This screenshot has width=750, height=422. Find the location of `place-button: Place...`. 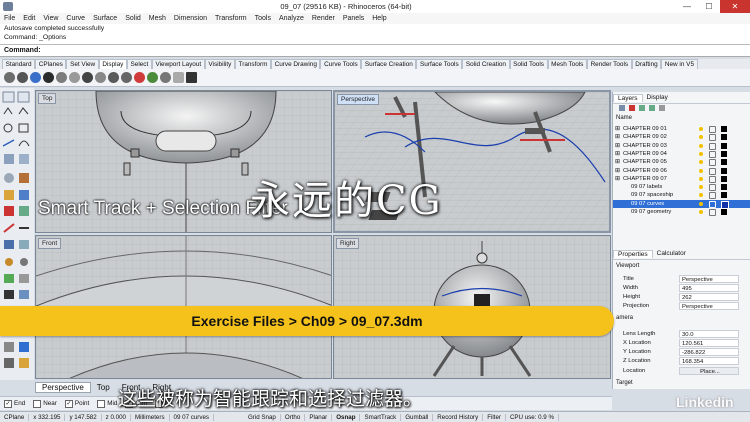

place-button: Place... is located at coordinates (709, 371).